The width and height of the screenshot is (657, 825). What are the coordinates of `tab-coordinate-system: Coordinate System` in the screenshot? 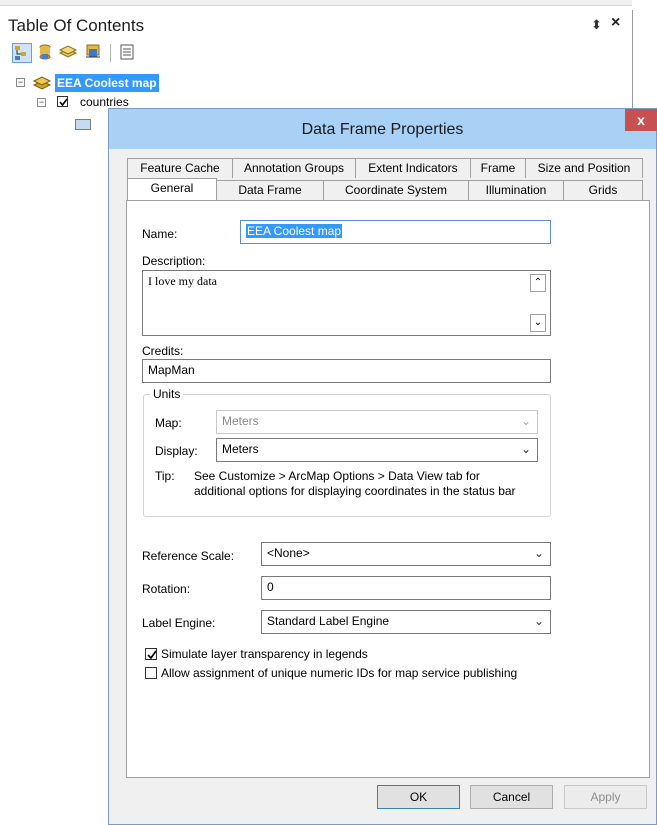 It's located at (396, 190).